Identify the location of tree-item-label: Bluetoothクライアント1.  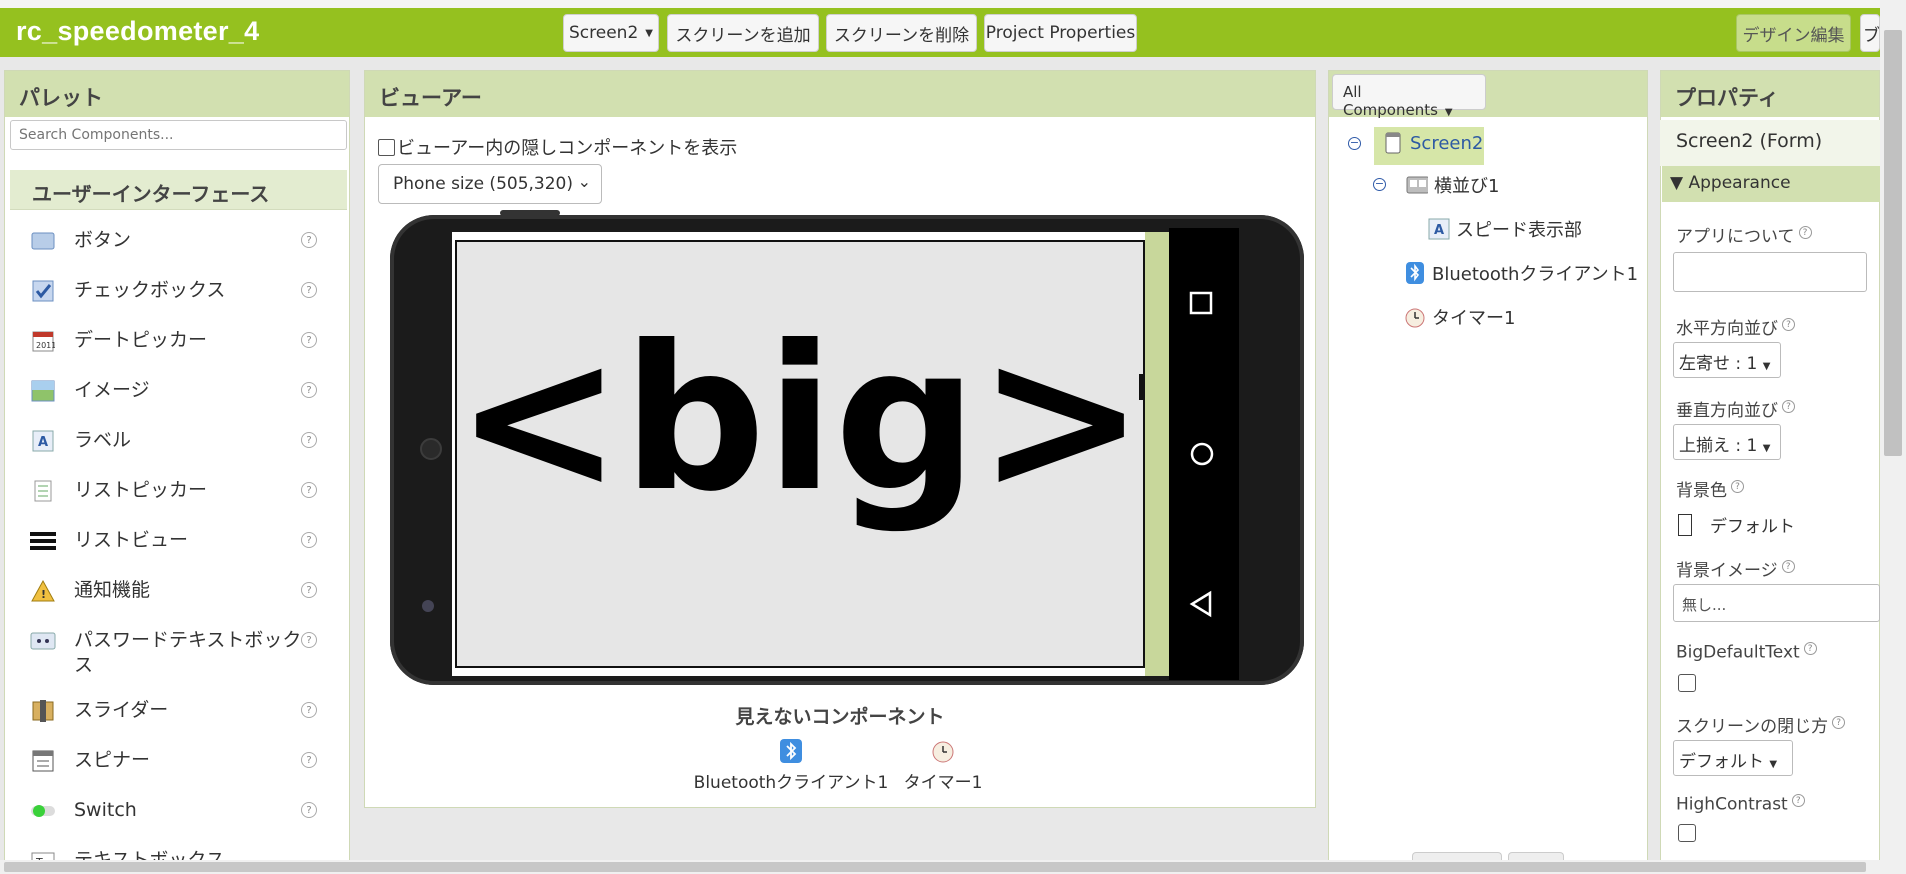
(1535, 274).